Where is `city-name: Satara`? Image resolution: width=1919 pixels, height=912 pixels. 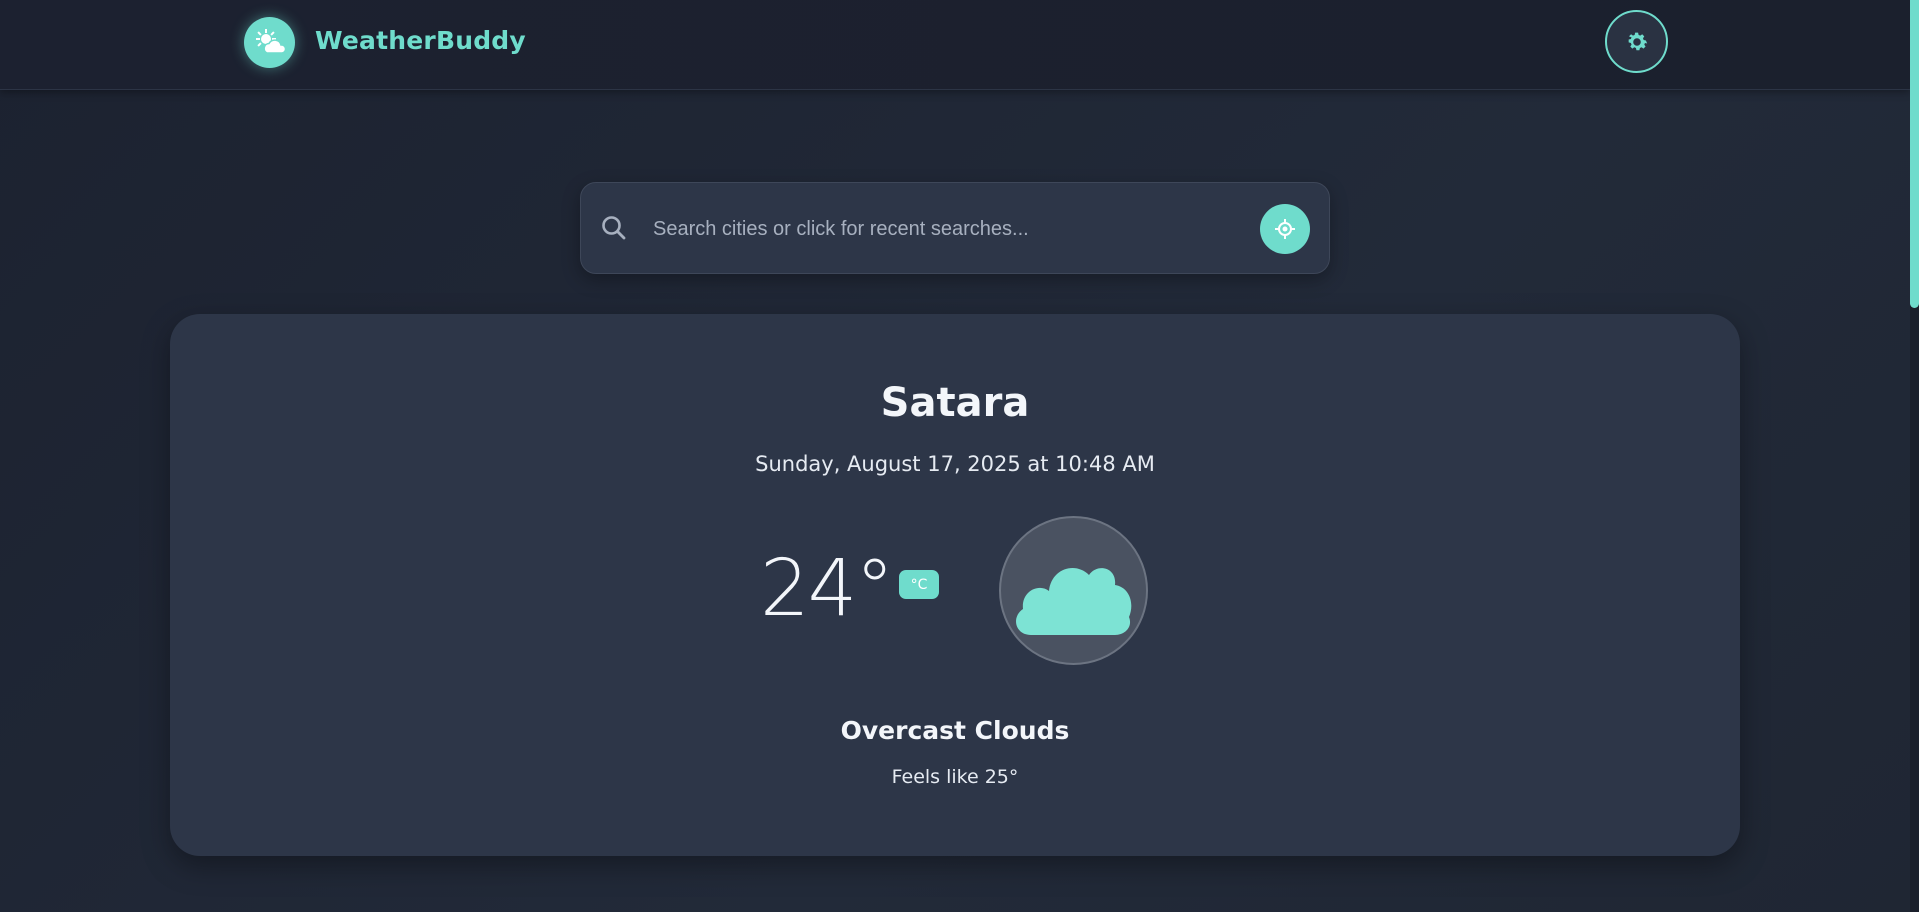
city-name: Satara is located at coordinates (955, 403).